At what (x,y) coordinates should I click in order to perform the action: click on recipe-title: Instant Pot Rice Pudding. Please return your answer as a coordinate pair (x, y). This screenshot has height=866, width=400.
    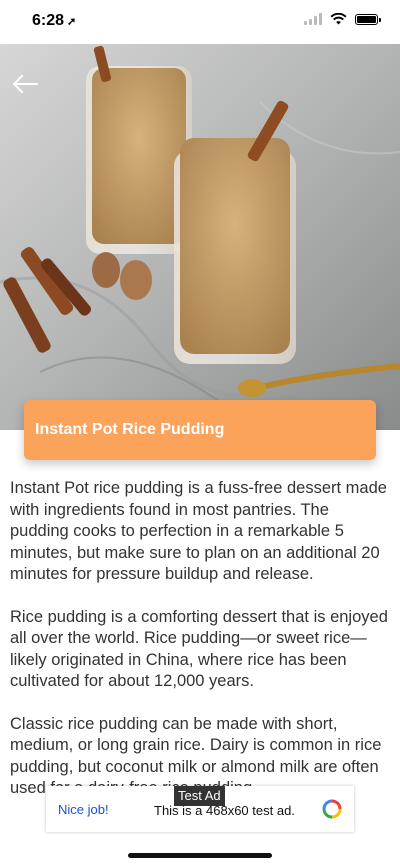
    Looking at the image, I should click on (130, 429).